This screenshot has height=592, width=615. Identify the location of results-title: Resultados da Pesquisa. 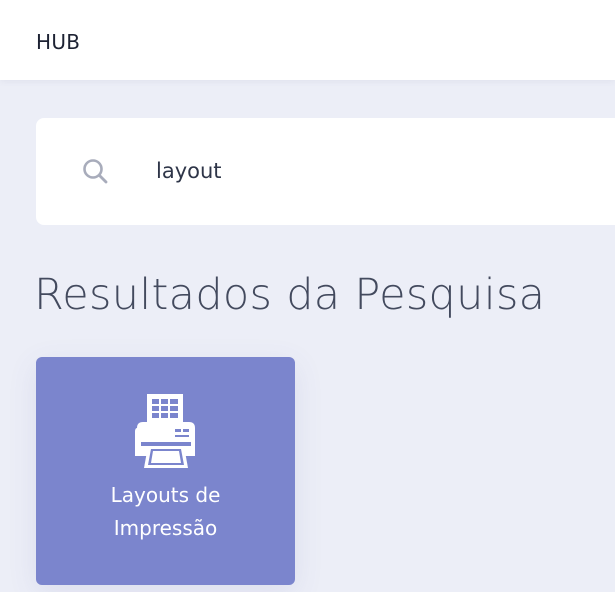
(290, 295).